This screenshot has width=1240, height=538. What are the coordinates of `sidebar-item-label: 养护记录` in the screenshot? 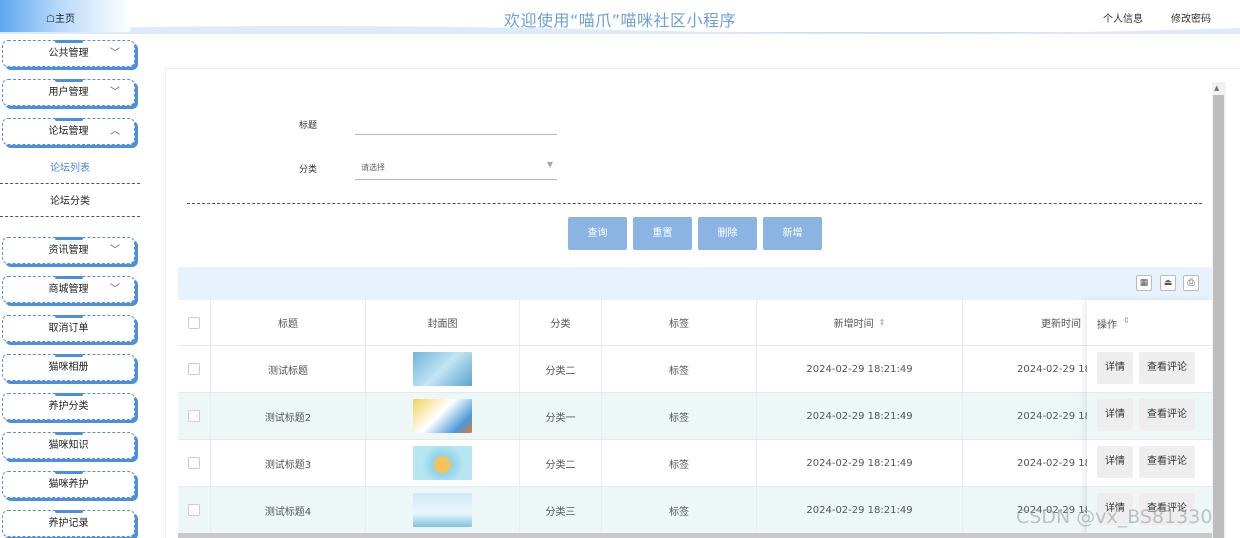 It's located at (68, 523).